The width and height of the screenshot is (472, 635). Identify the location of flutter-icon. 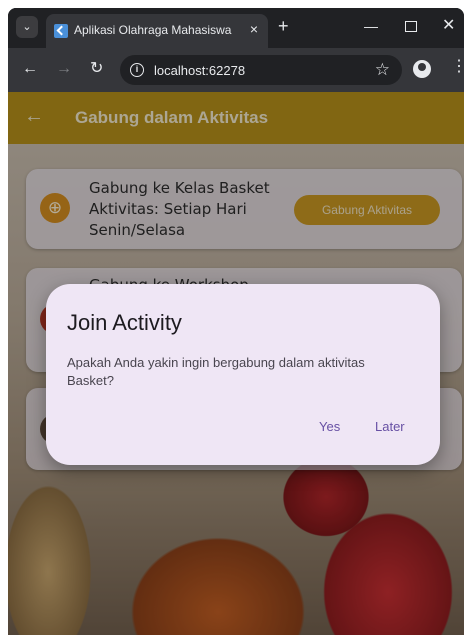
(61, 31).